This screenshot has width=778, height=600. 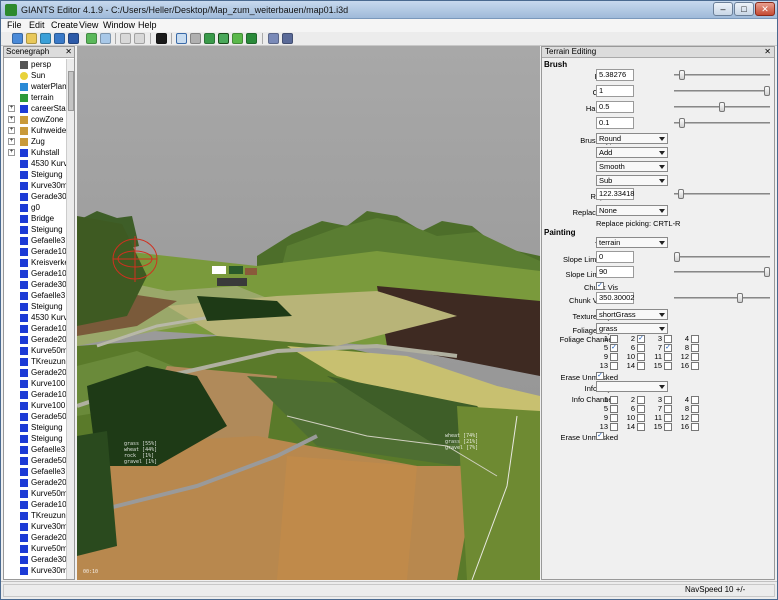 I want to click on open-icon, so click(x=45, y=38).